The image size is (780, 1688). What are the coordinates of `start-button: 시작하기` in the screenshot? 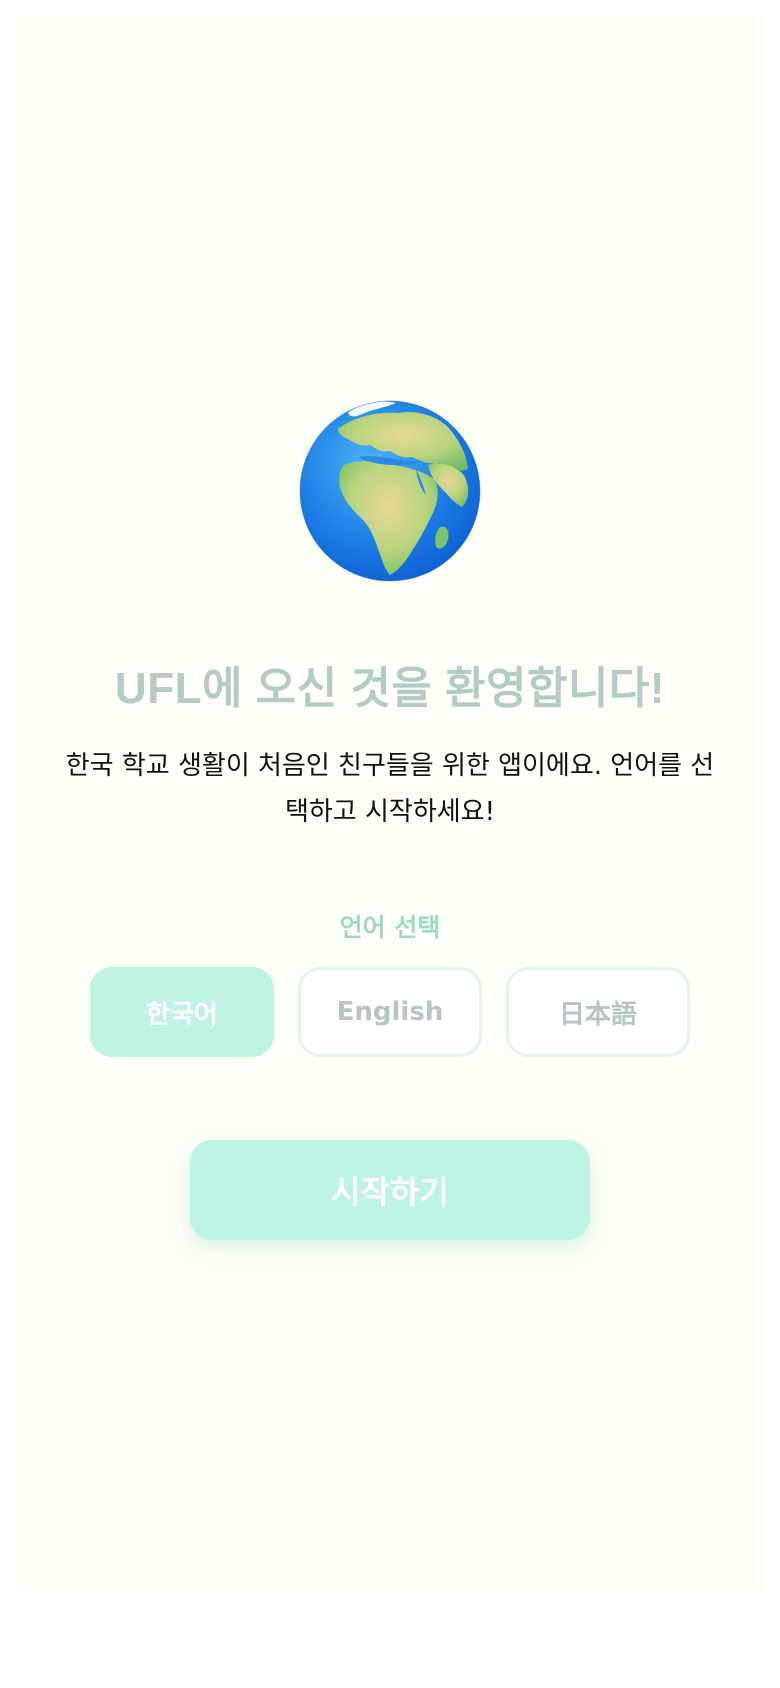 It's located at (390, 1190).